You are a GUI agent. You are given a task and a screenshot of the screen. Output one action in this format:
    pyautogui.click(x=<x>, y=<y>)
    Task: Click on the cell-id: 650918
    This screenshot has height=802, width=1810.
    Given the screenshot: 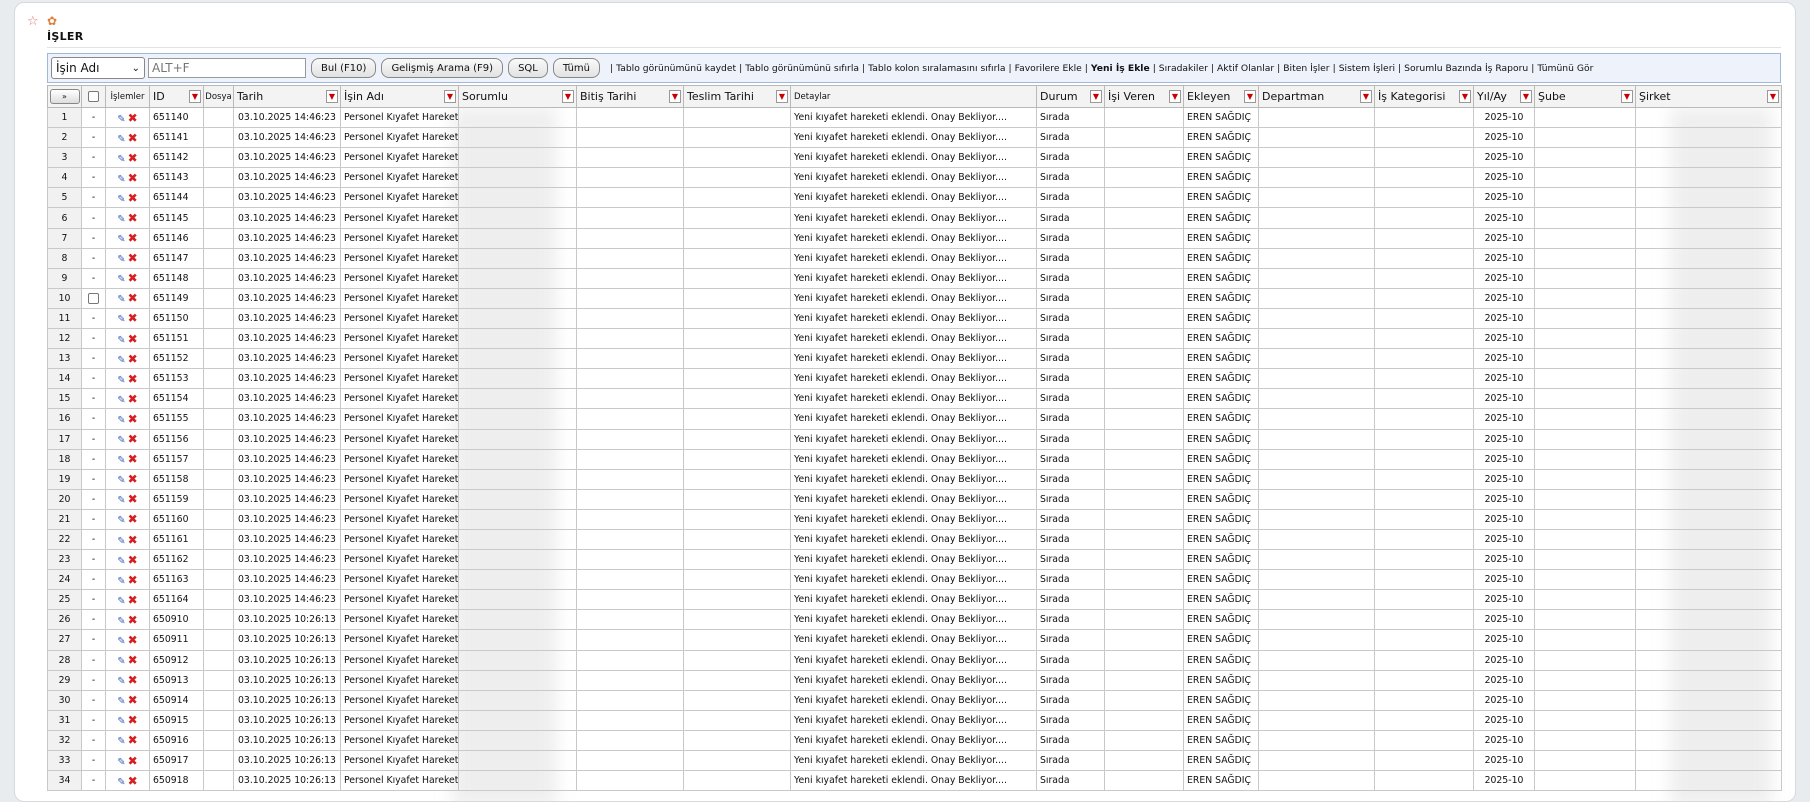 What is the action you would take?
    pyautogui.click(x=176, y=781)
    